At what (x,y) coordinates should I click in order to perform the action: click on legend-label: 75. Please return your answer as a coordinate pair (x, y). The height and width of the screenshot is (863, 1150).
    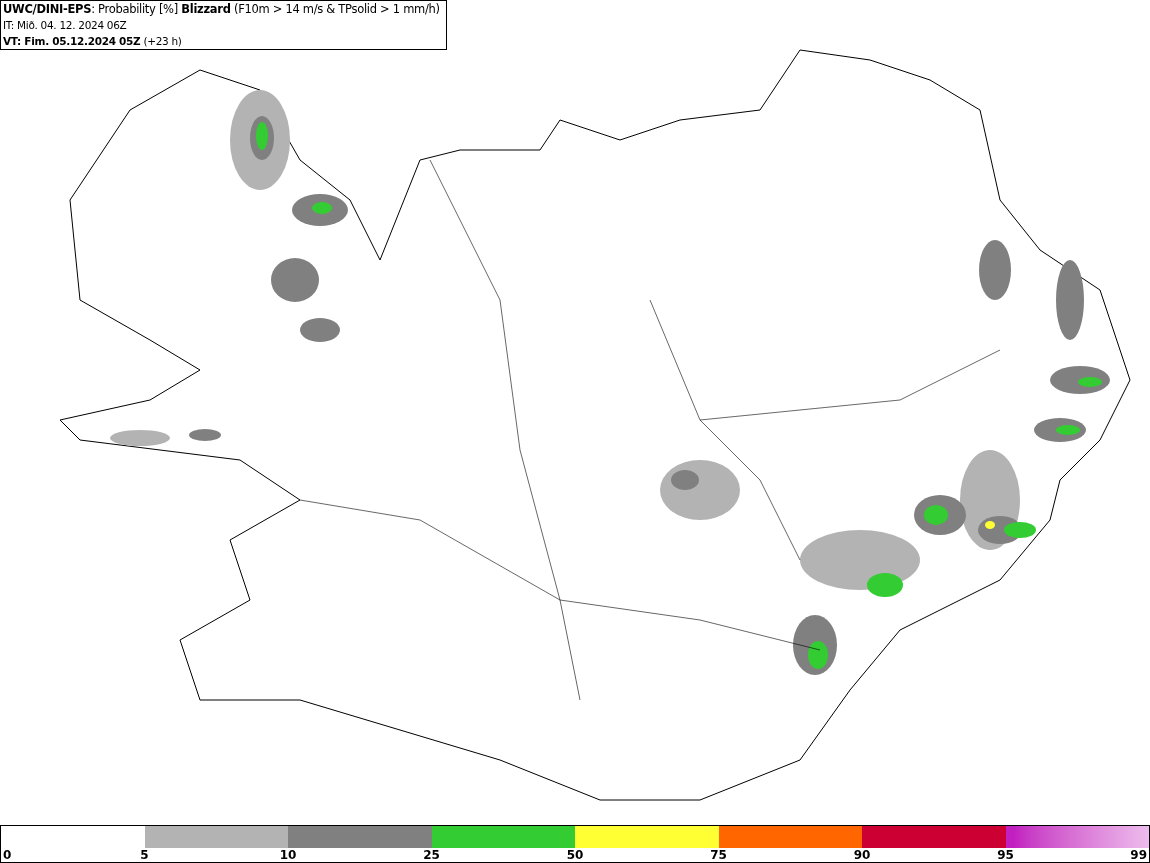
    Looking at the image, I should click on (718, 855).